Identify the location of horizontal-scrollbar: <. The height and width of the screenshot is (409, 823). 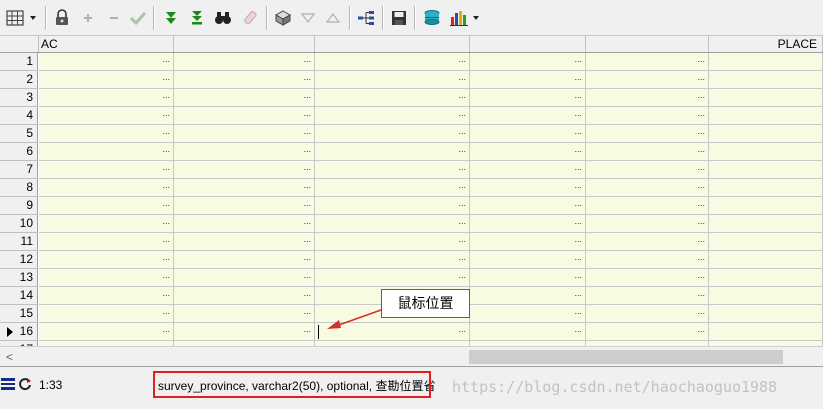
(411, 356).